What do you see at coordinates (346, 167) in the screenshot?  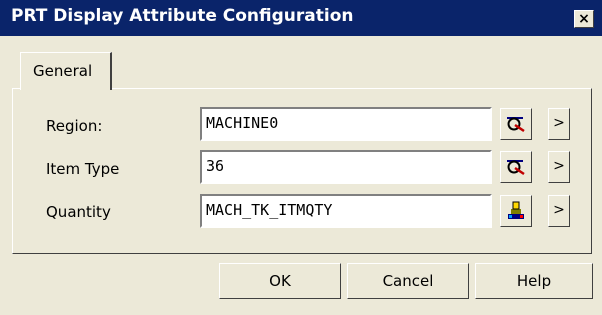 I see `item-type-field: 36` at bounding box center [346, 167].